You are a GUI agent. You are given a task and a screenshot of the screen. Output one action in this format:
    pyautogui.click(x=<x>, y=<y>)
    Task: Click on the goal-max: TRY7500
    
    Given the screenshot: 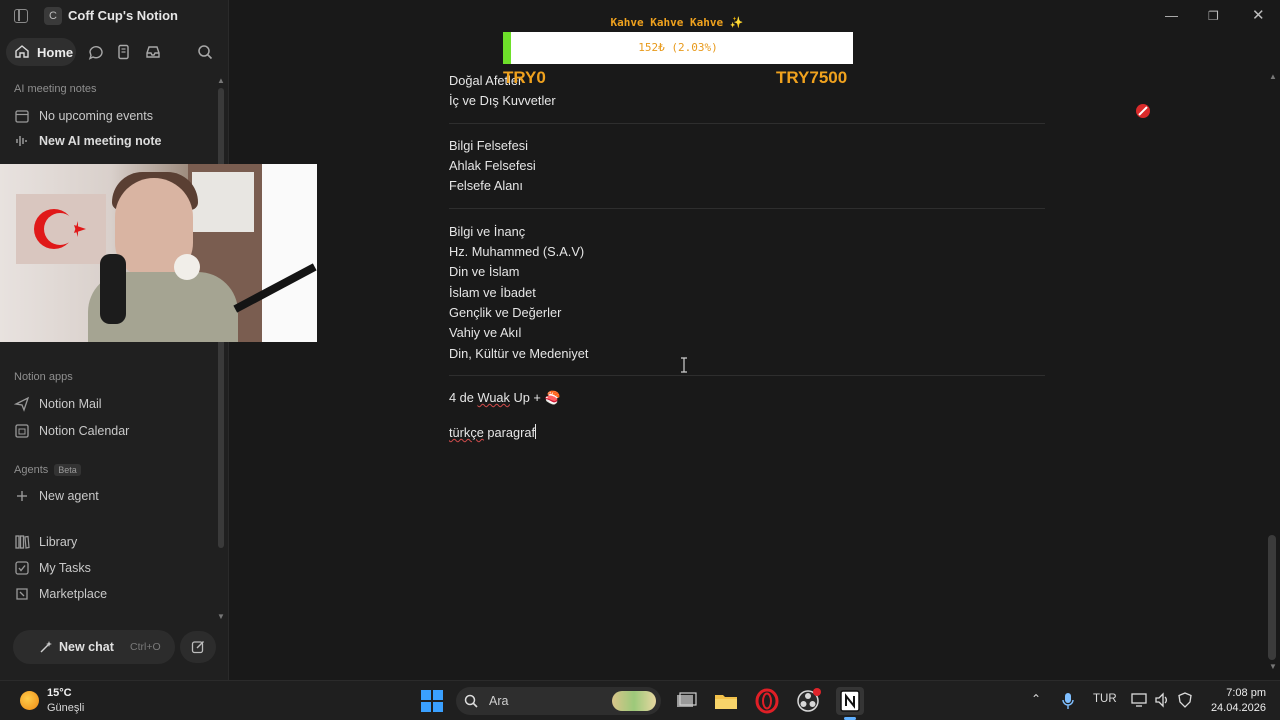 What is the action you would take?
    pyautogui.click(x=812, y=77)
    